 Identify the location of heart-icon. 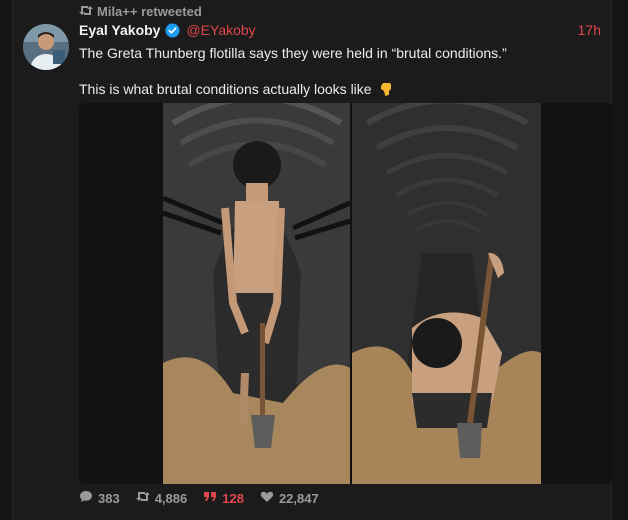
(267, 498).